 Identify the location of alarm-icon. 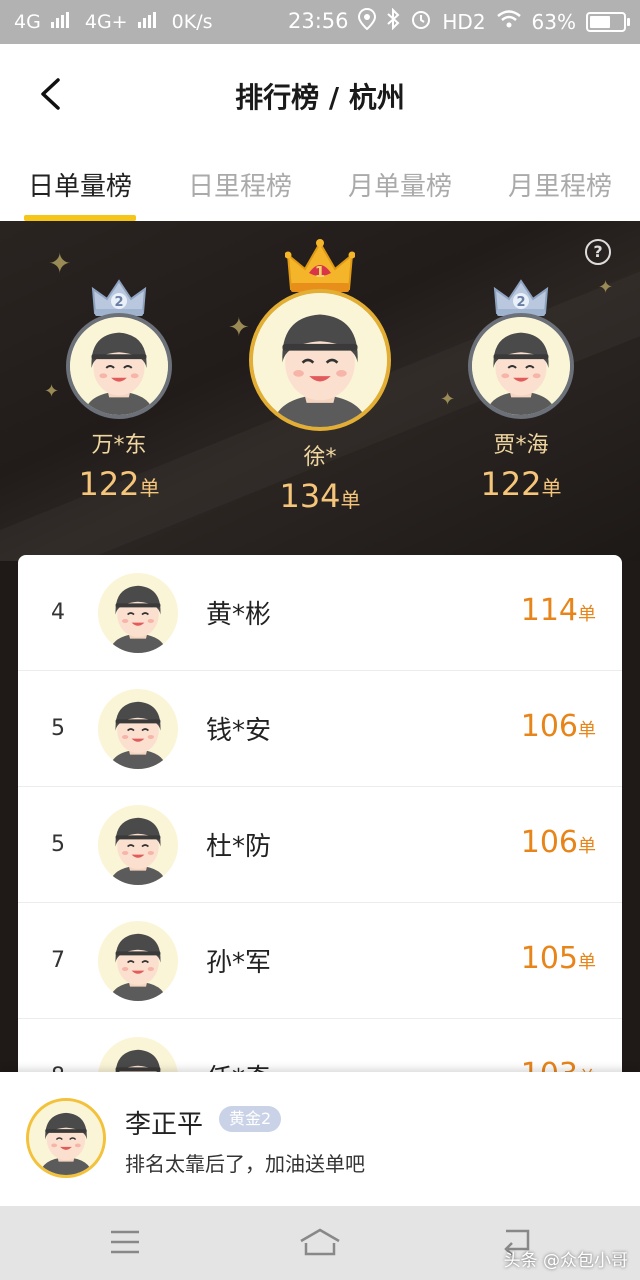
(421, 21).